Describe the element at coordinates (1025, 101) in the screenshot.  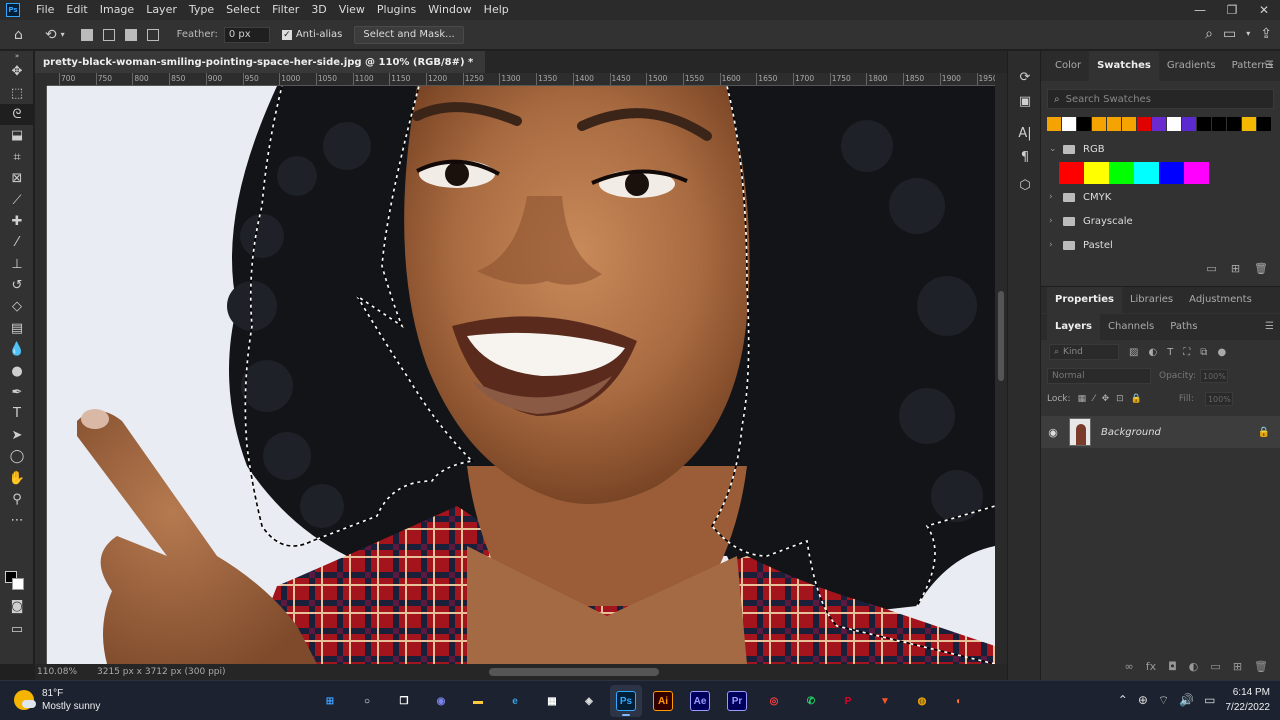
I see `comments-icon: ▣` at that location.